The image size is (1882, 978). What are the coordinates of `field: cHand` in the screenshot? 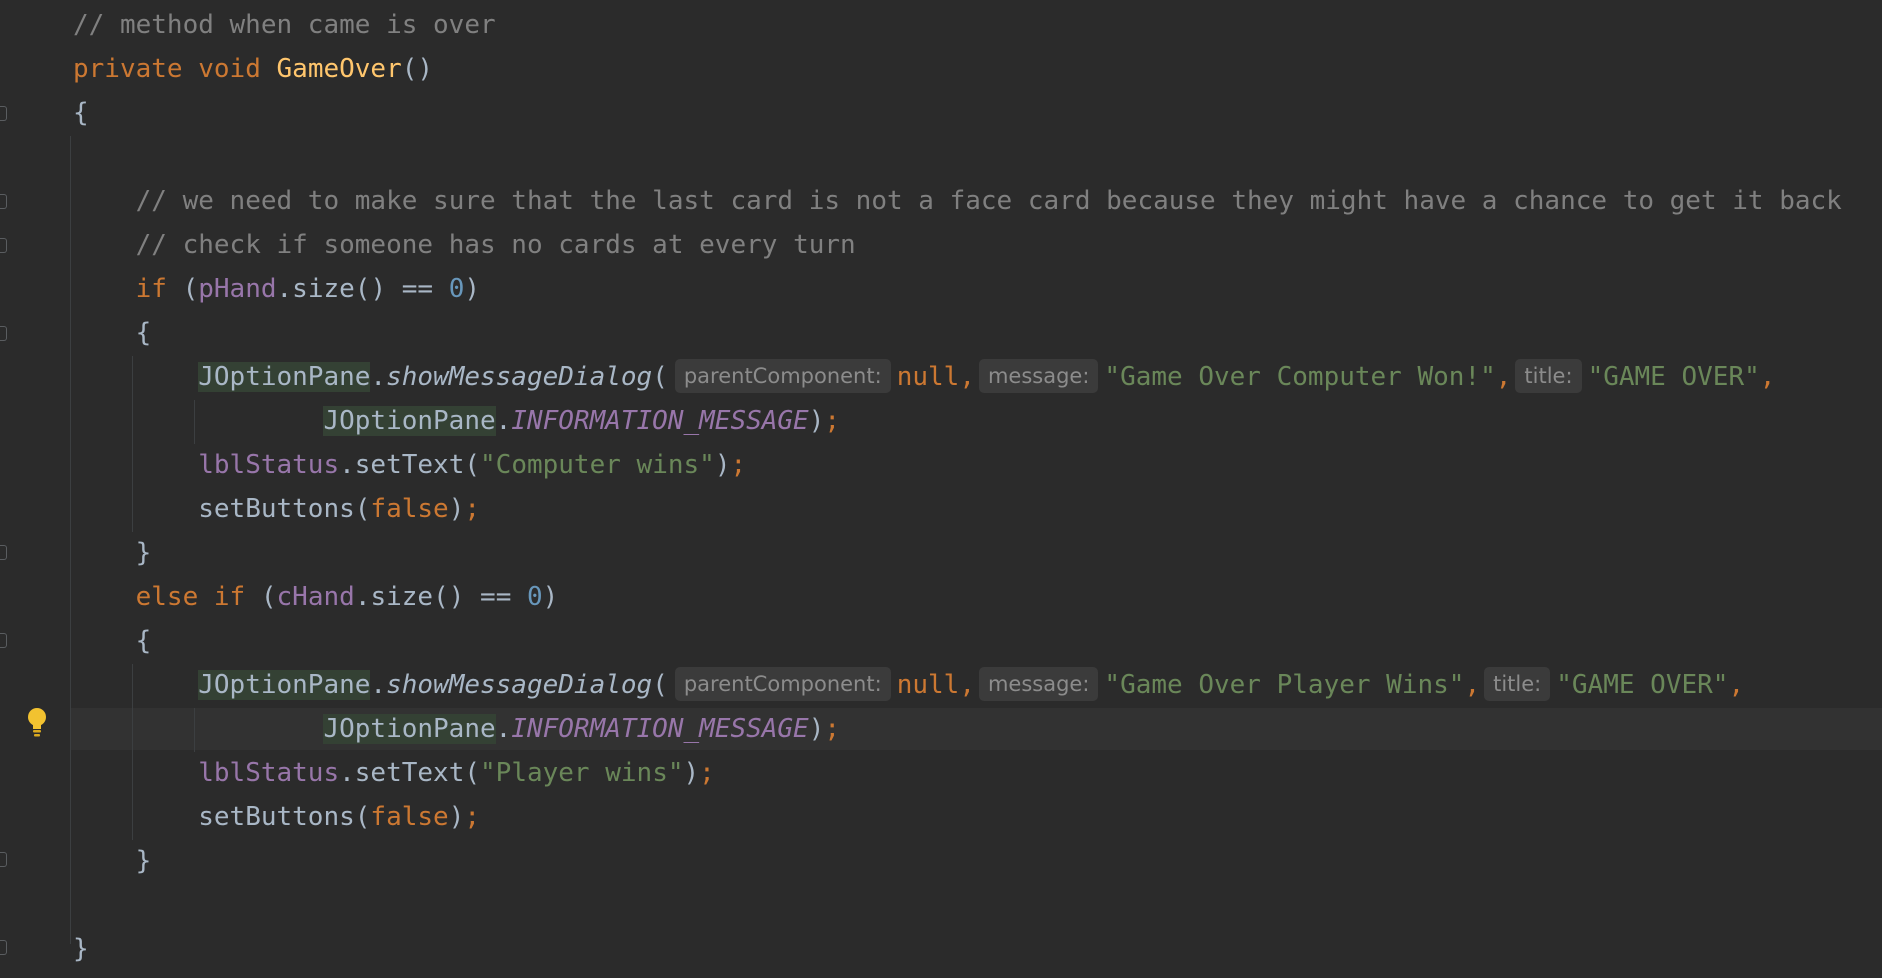 It's located at (315, 597).